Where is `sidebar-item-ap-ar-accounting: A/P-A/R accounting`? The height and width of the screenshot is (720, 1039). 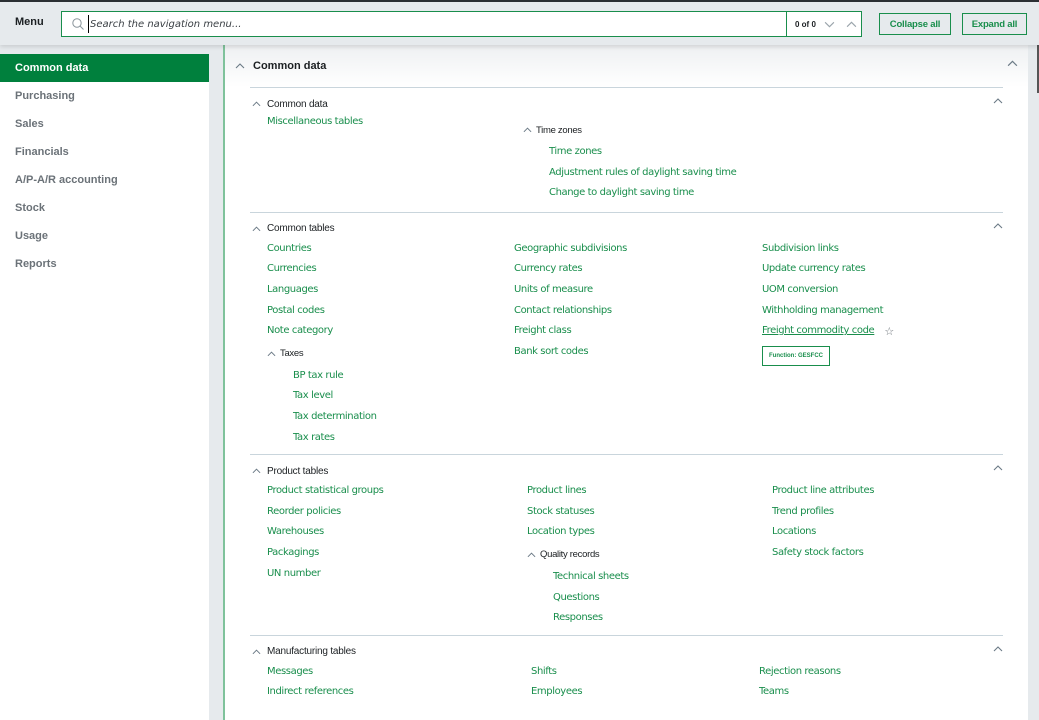 sidebar-item-ap-ar-accounting: A/P-A/R accounting is located at coordinates (104, 180).